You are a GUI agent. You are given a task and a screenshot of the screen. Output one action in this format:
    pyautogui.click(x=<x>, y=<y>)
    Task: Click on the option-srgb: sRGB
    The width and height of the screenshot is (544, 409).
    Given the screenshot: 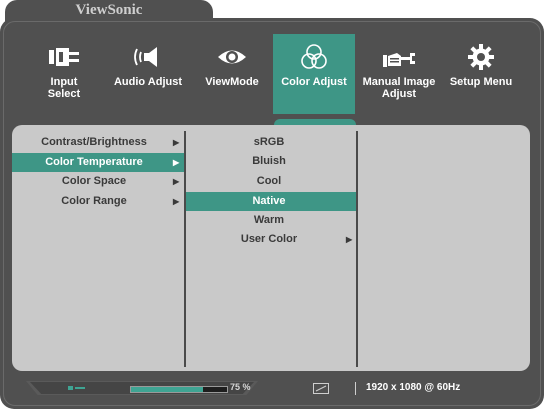 What is the action you would take?
    pyautogui.click(x=271, y=142)
    